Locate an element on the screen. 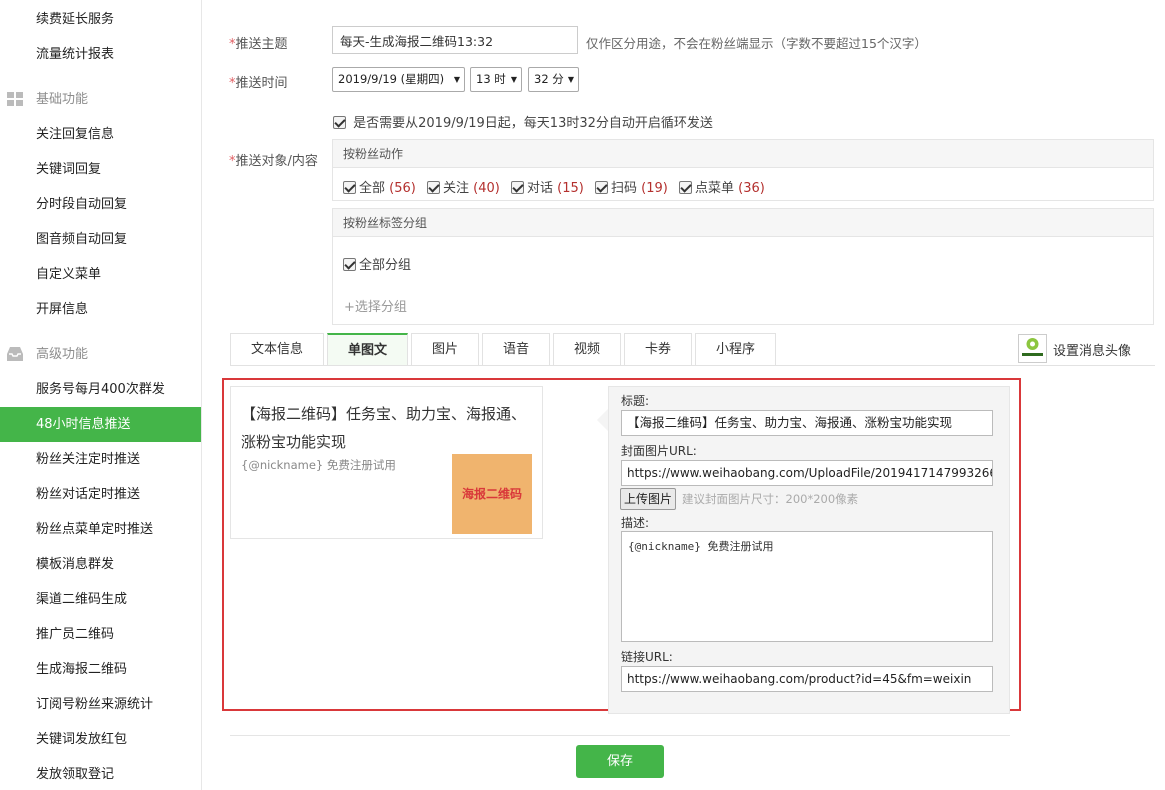 The width and height of the screenshot is (1165, 790). upload-image-button: 上传图片 is located at coordinates (648, 499).